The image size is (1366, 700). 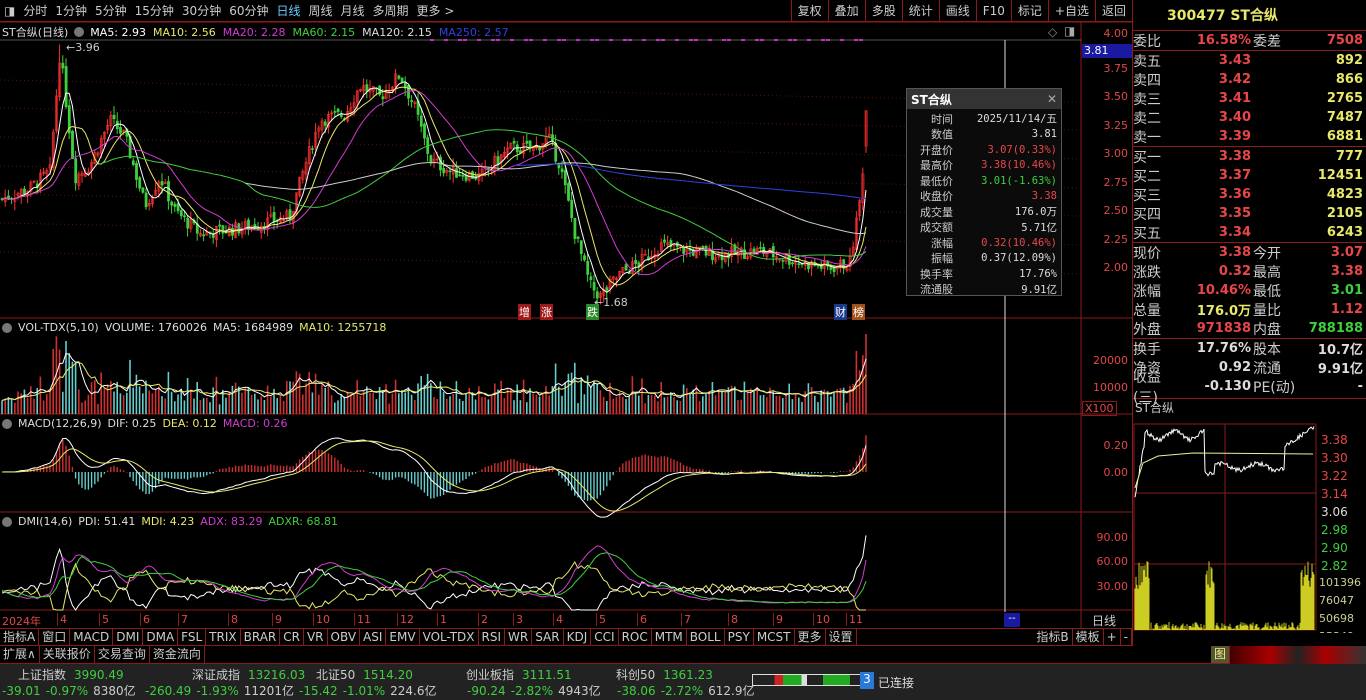 I want to click on indicator-tab: RSI, so click(x=492, y=637).